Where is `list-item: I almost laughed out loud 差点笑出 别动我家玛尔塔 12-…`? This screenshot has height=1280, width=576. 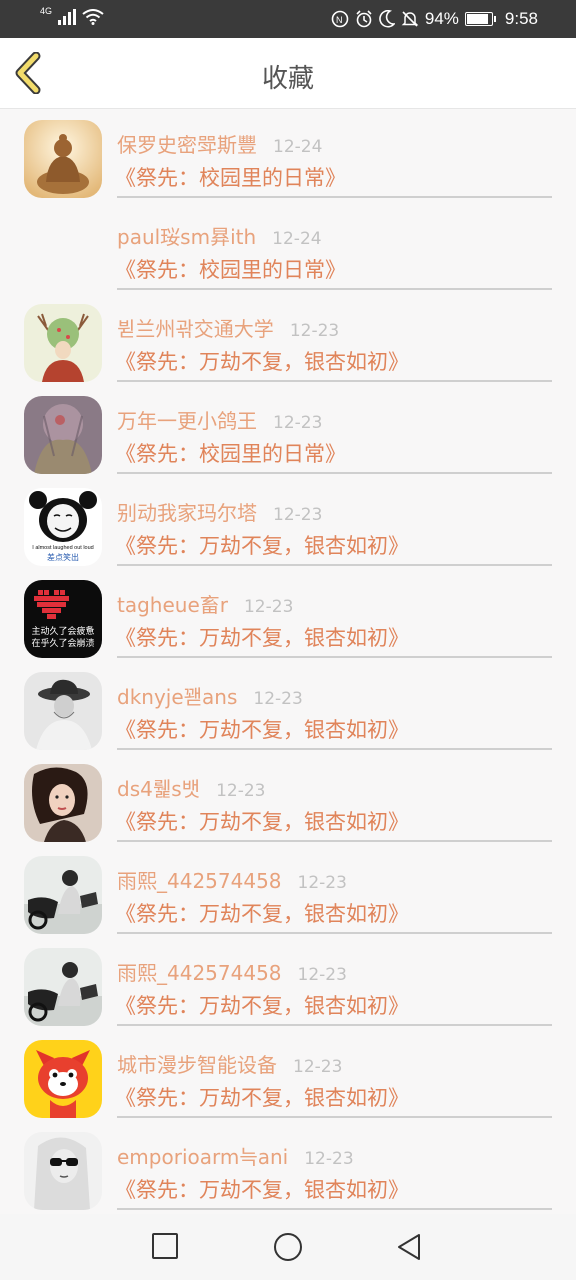 list-item: I almost laughed out loud 差点笑出 别动我家玛尔塔 12-… is located at coordinates (288, 524).